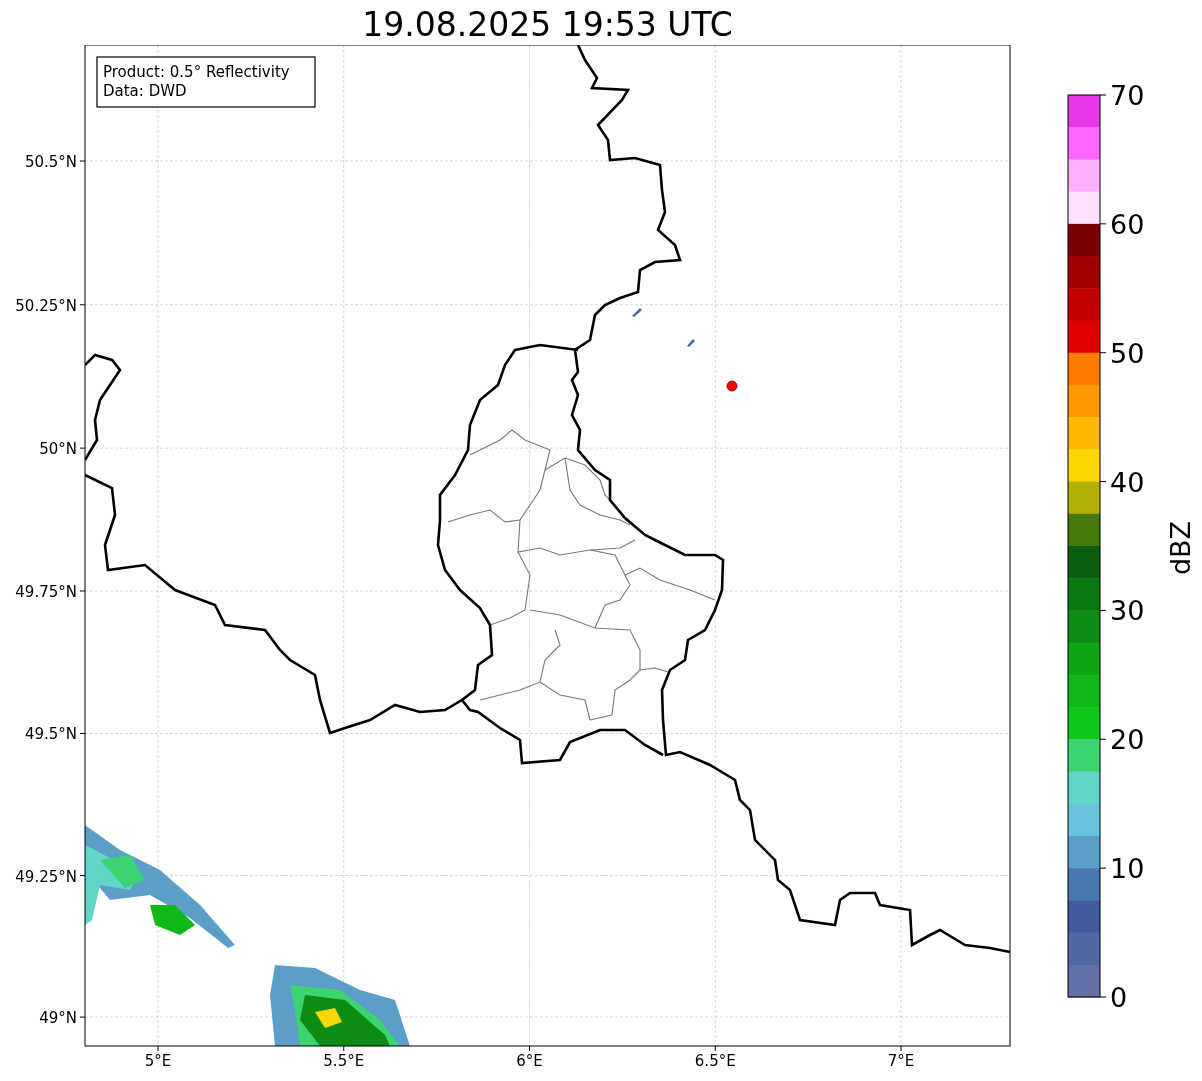 This screenshot has height=1081, width=1202. Describe the element at coordinates (344, 1061) in the screenshot. I see `longitude-label: 5.5°E` at that location.